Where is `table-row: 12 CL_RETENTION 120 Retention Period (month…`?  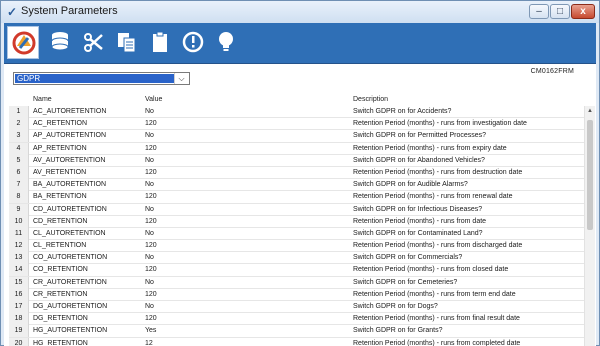 table-row: 12 CL_RETENTION 120 Retention Period (month… is located at coordinates (297, 246).